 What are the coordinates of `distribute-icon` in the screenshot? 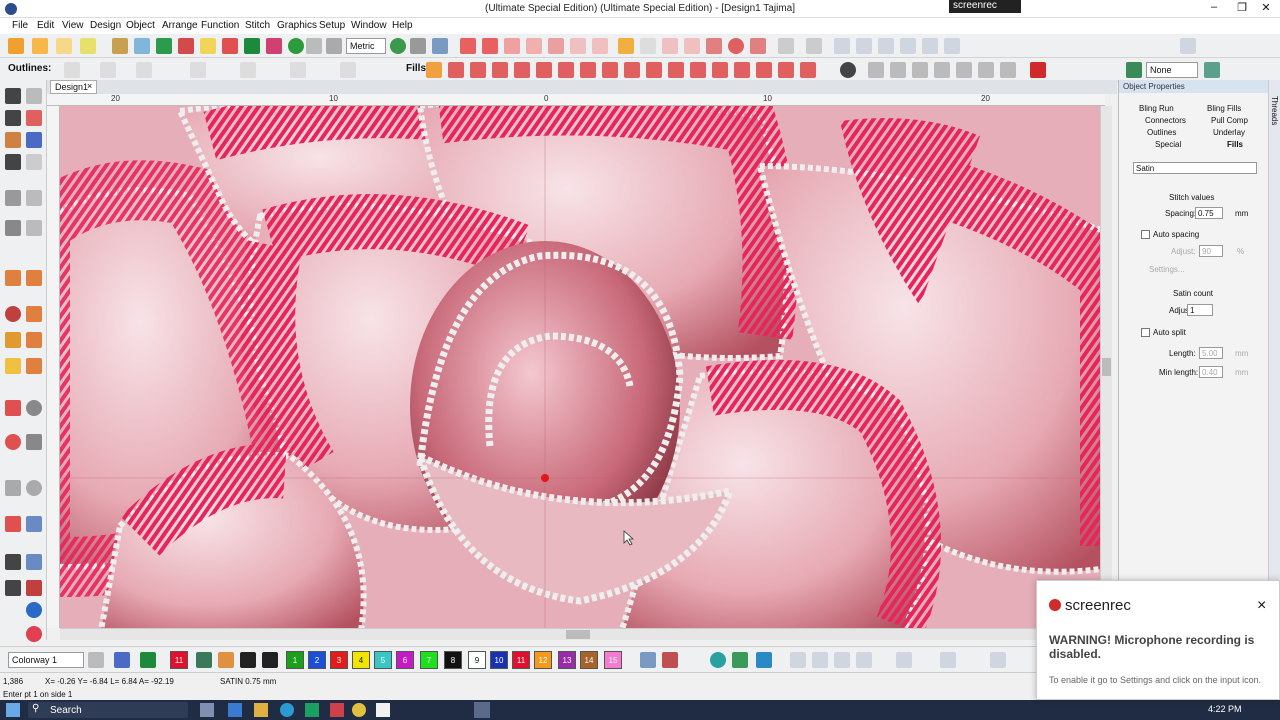 It's located at (930, 46).